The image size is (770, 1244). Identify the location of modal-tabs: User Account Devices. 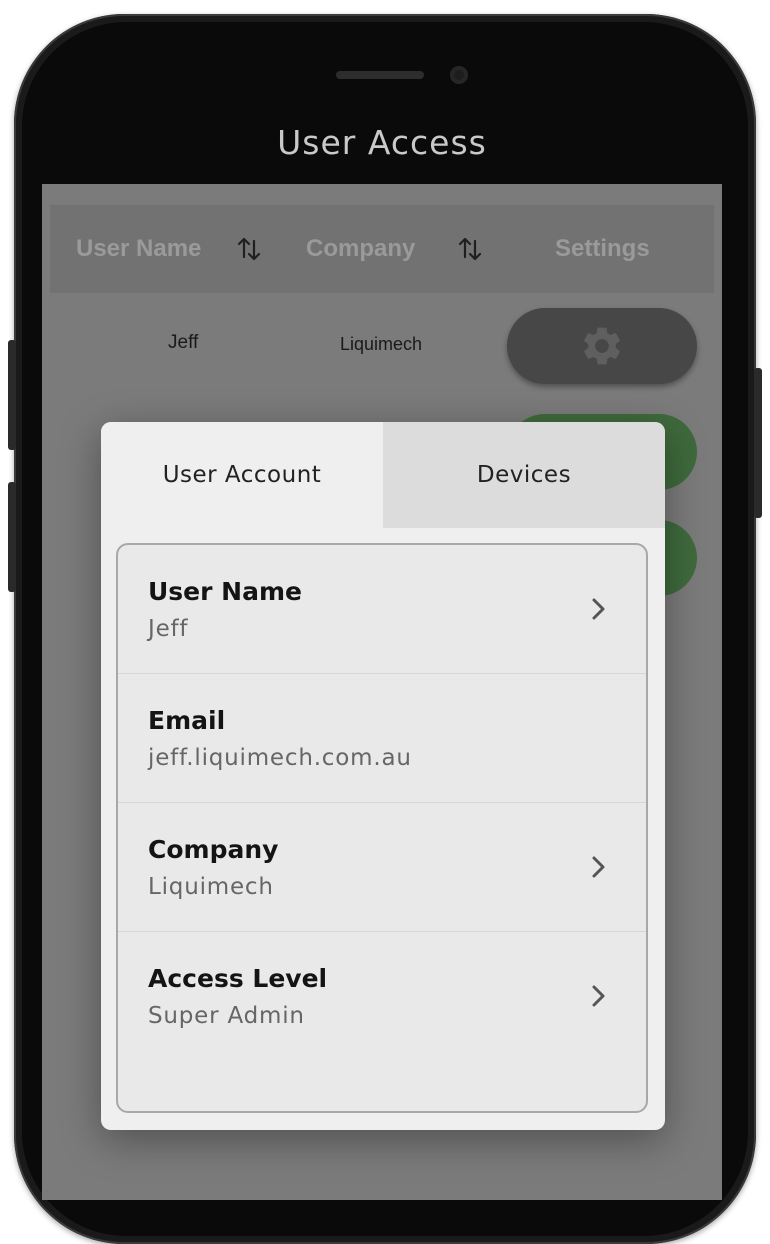
(383, 475).